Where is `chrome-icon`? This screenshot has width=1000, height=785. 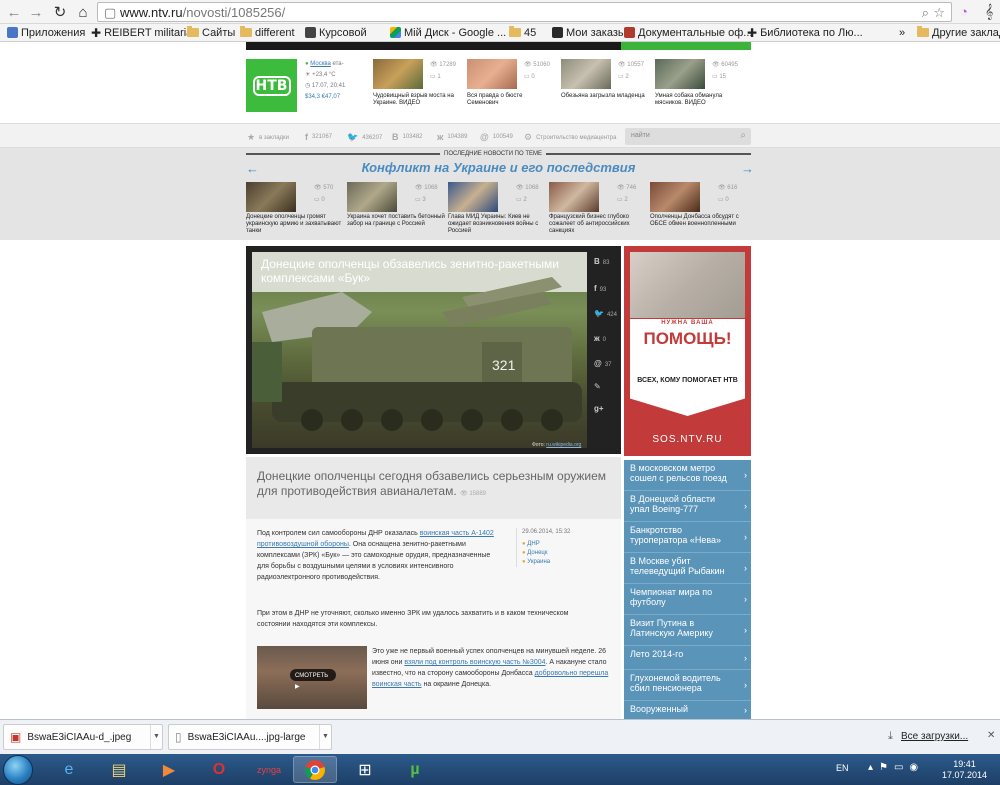 chrome-icon is located at coordinates (315, 769).